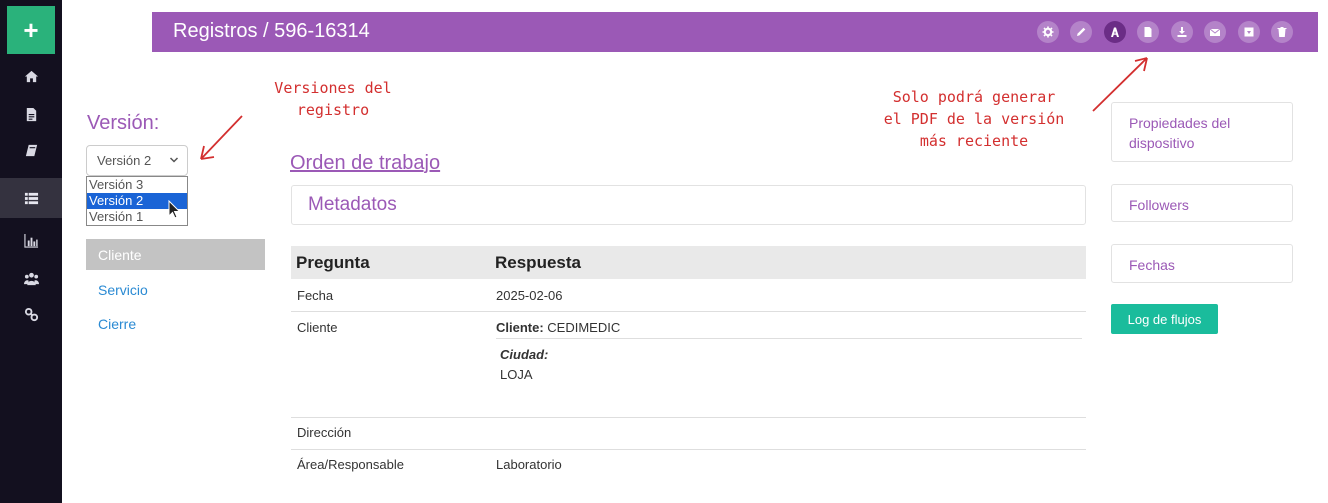  Describe the element at coordinates (1202, 263) in the screenshot. I see `dates-panel: Fechas` at that location.